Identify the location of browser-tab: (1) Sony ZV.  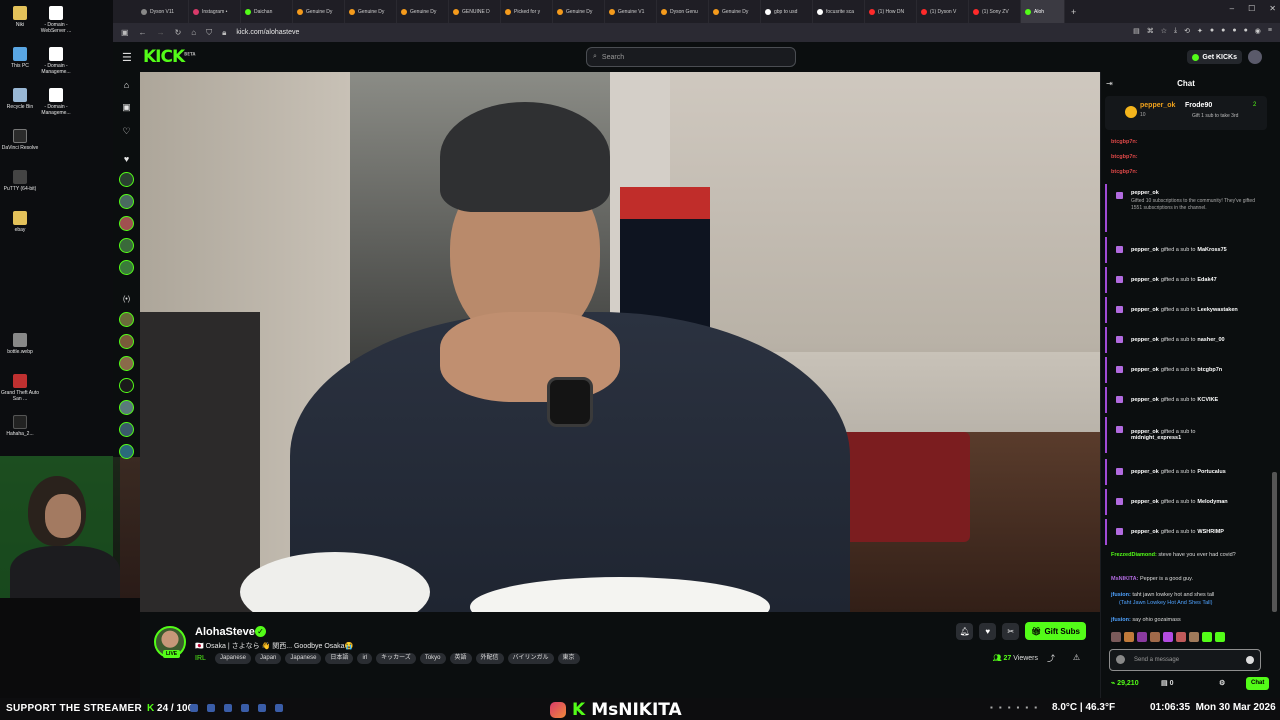
(995, 11).